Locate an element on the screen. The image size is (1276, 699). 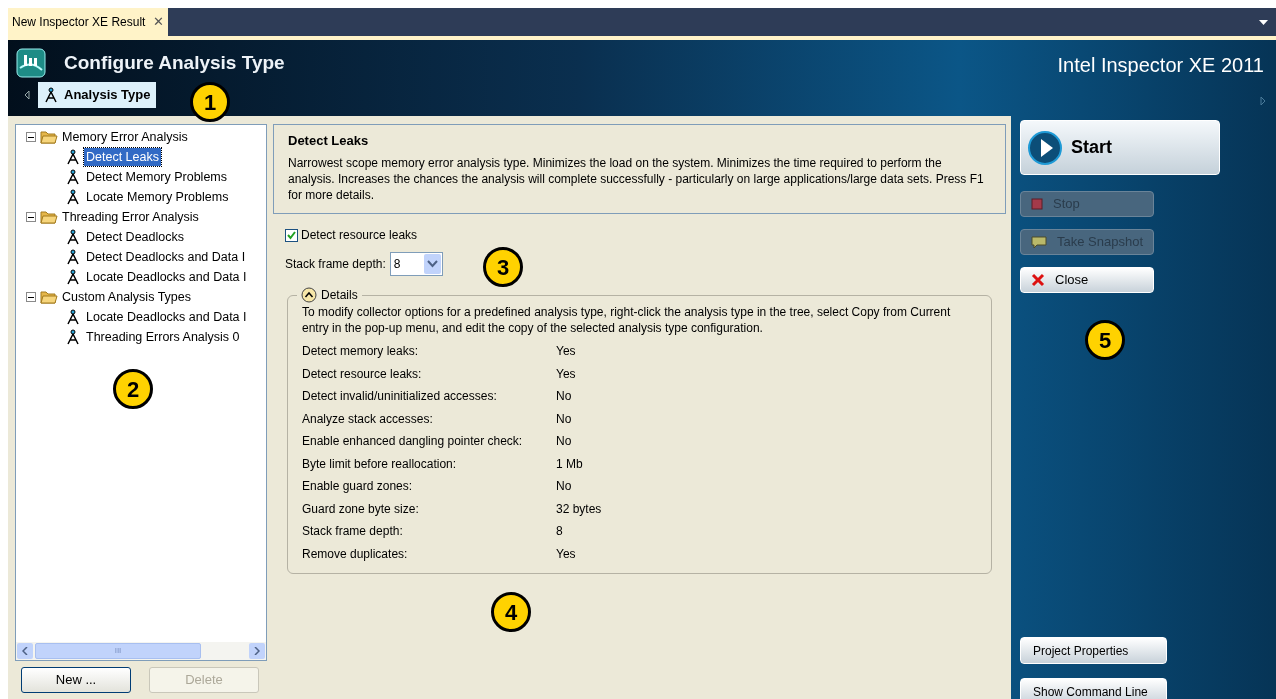
detail-label: Detect invalid/uninitialized accesses: is located at coordinates (400, 397).